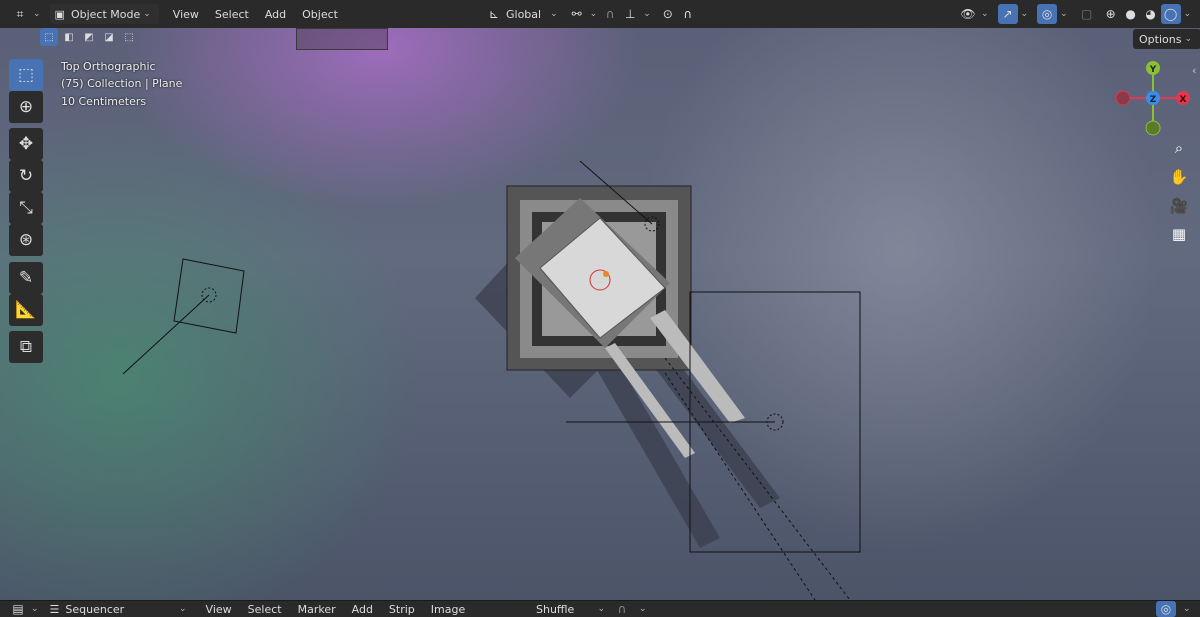 The height and width of the screenshot is (617, 1200). What do you see at coordinates (1151, 14) in the screenshot?
I see `material-shading-icon: ◕` at bounding box center [1151, 14].